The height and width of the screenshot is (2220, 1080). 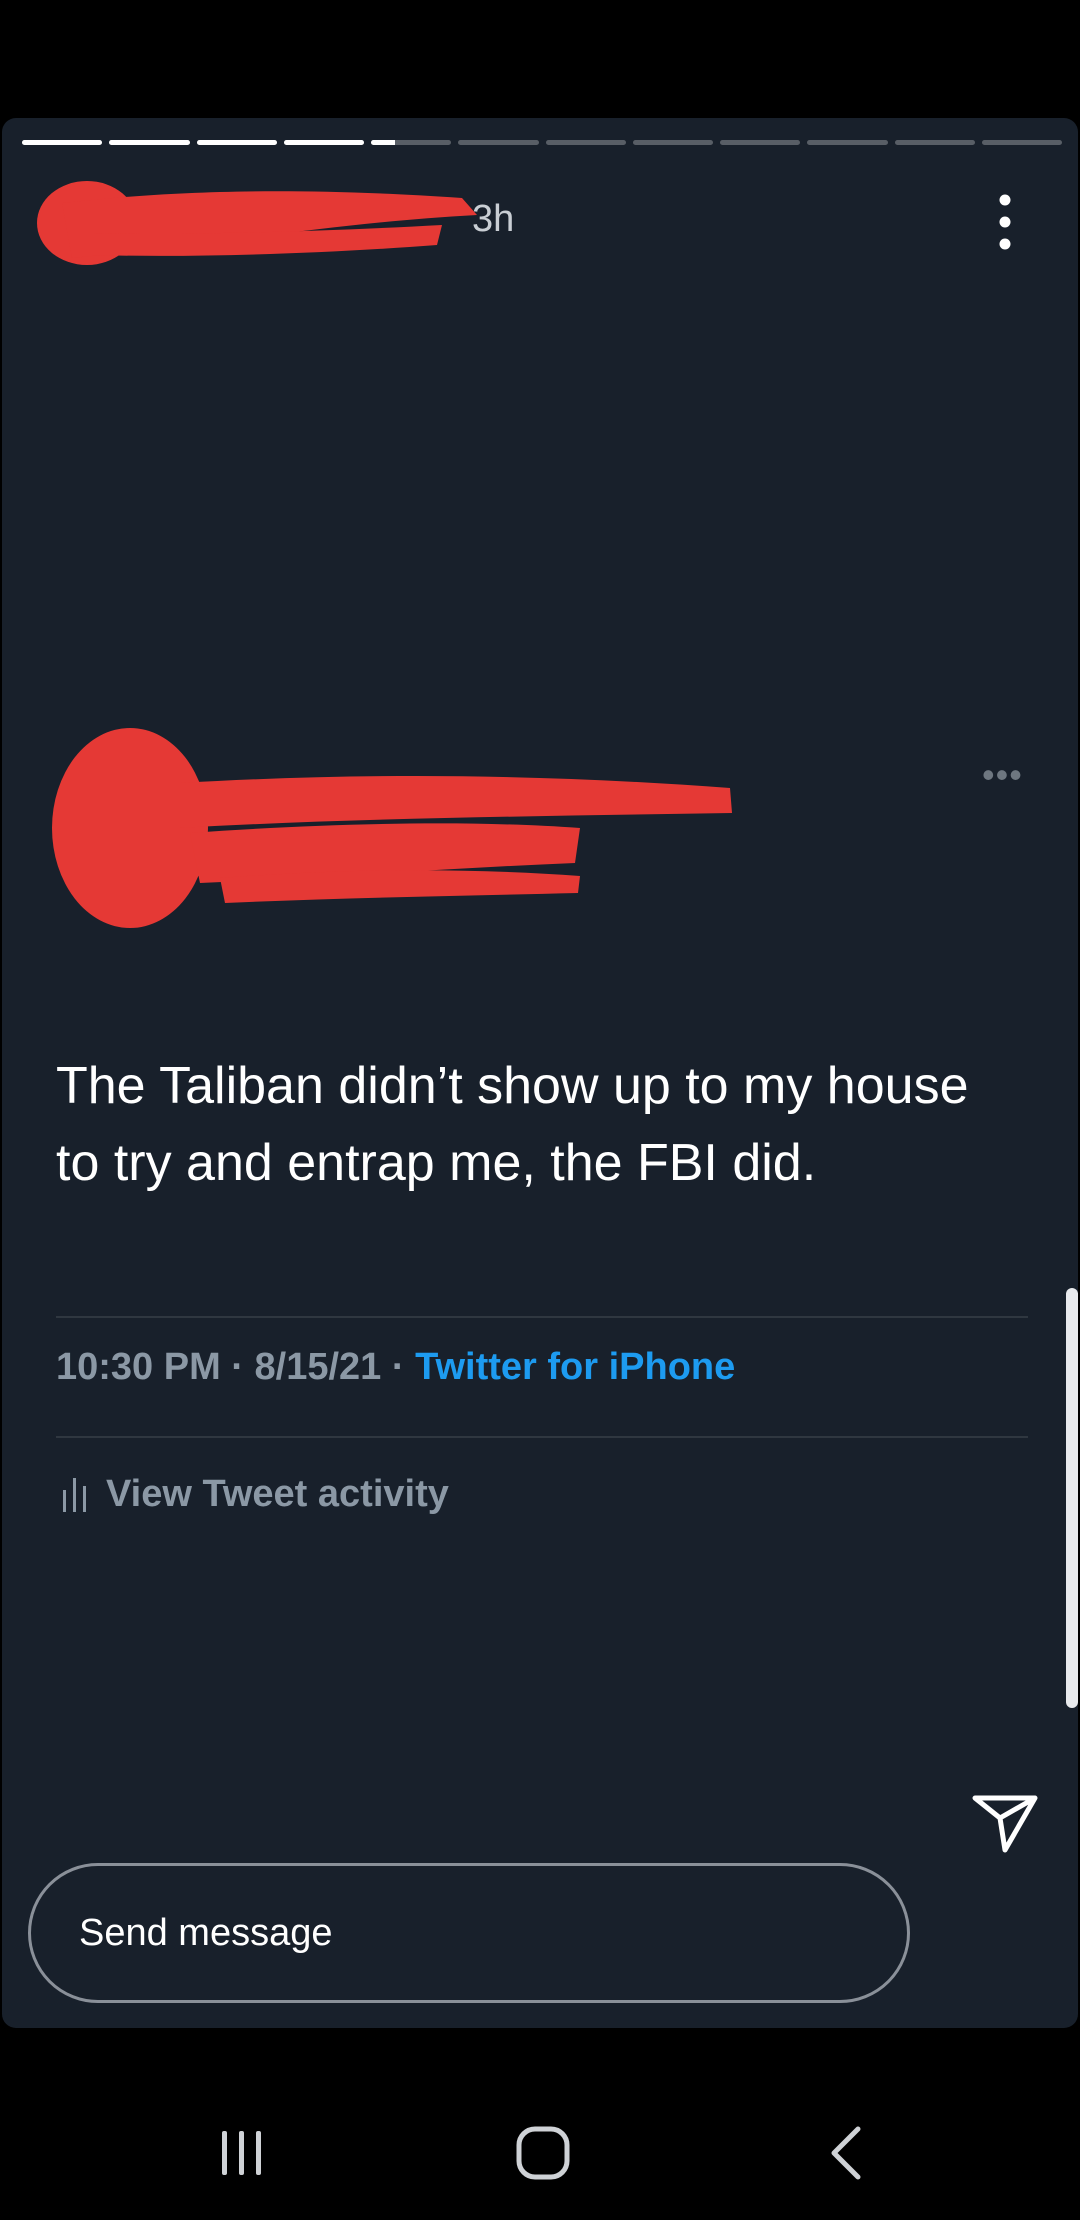 What do you see at coordinates (1072, 1498) in the screenshot?
I see `scrollbar-thumb` at bounding box center [1072, 1498].